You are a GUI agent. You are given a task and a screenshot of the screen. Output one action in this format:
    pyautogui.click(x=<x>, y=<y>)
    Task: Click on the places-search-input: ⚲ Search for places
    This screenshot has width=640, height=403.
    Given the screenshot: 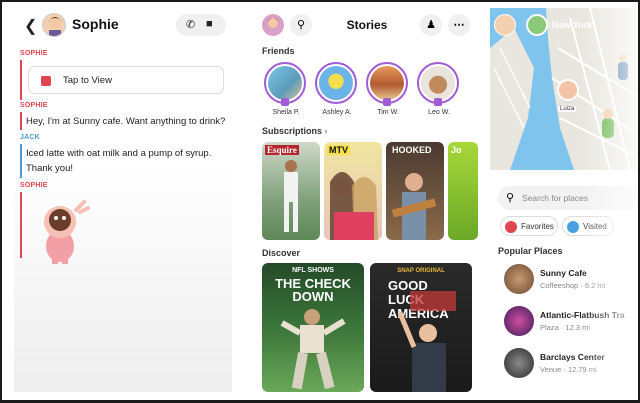 What is the action you would take?
    pyautogui.click(x=568, y=198)
    